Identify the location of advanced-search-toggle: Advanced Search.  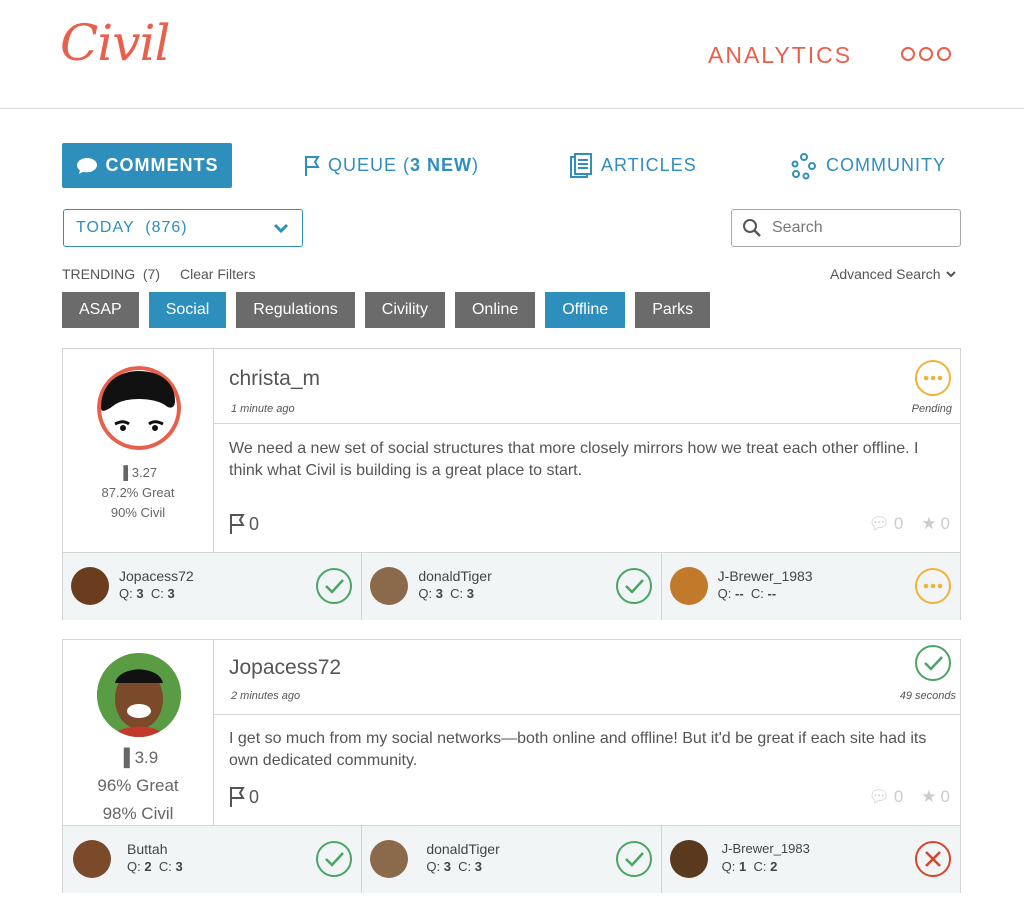
(893, 274).